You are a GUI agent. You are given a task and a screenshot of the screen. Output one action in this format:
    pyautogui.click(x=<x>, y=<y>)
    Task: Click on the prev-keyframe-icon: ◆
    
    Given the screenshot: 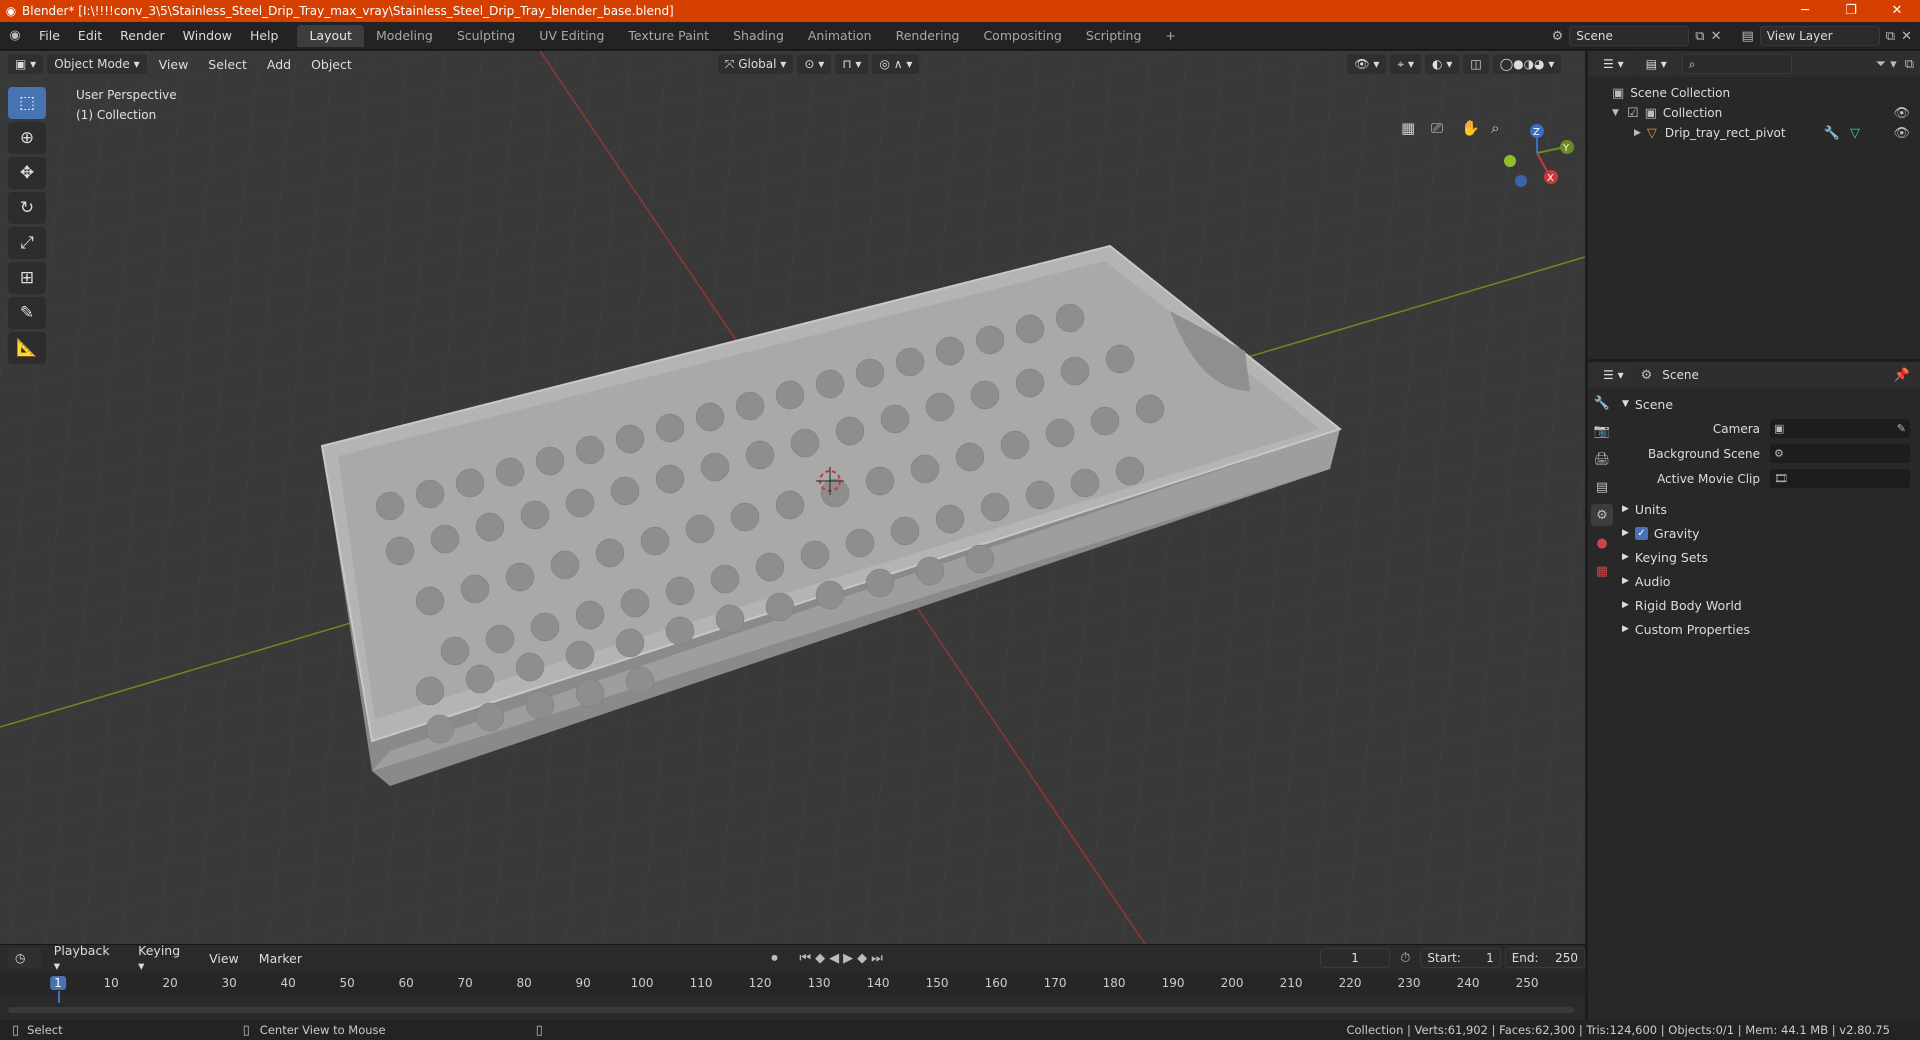 What is the action you would take?
    pyautogui.click(x=820, y=958)
    